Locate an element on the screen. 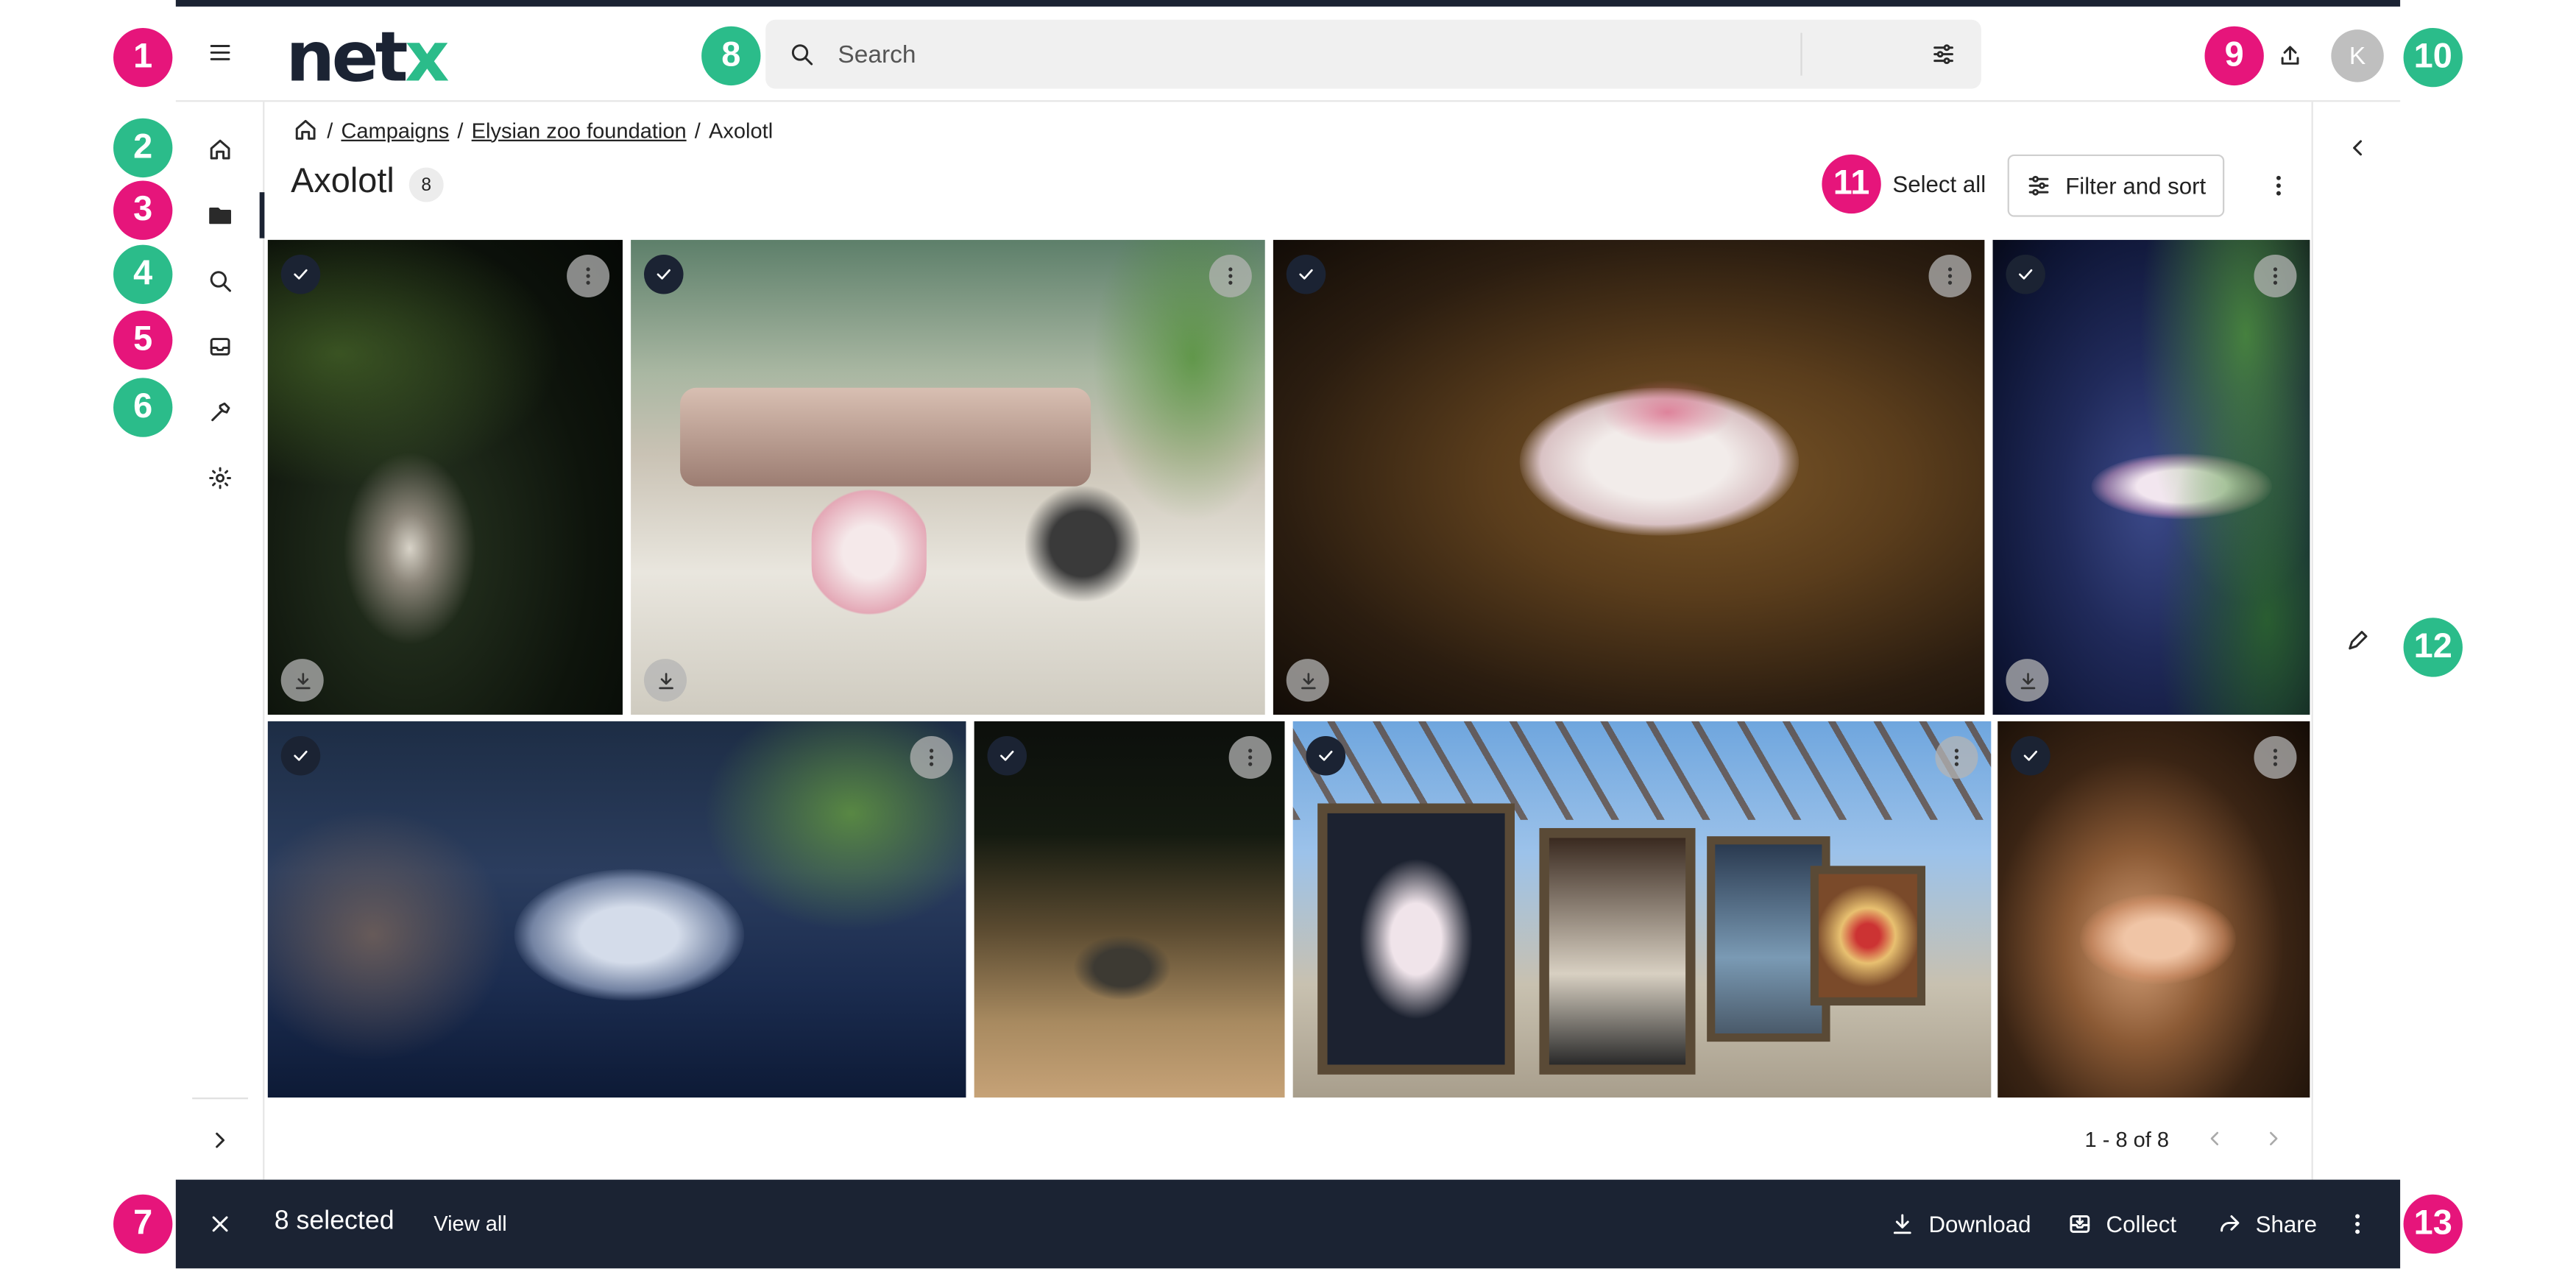 The width and height of the screenshot is (2576, 1269). menu-icon is located at coordinates (220, 52).